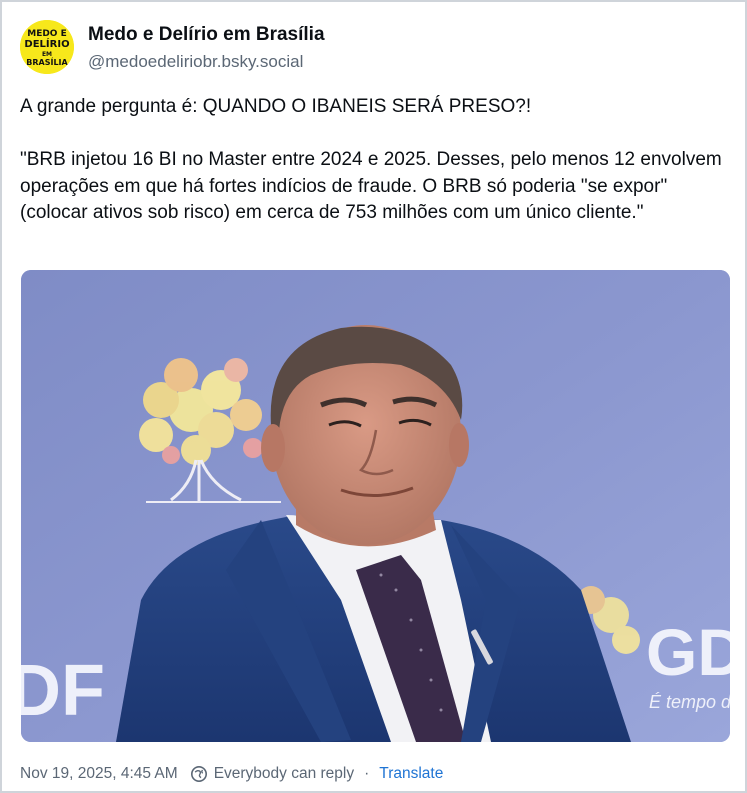 The image size is (747, 793). I want to click on medo-e-delirio-logo-icon: MEDO E DELÍRIO EM BRASÍLIA, so click(47, 47).